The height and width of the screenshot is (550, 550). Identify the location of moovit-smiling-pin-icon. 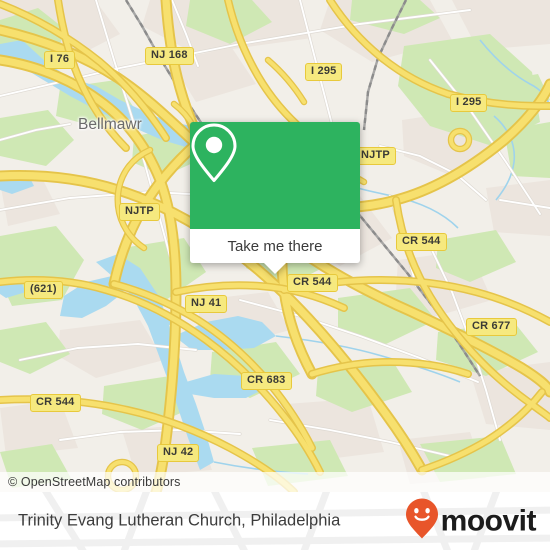
(422, 521).